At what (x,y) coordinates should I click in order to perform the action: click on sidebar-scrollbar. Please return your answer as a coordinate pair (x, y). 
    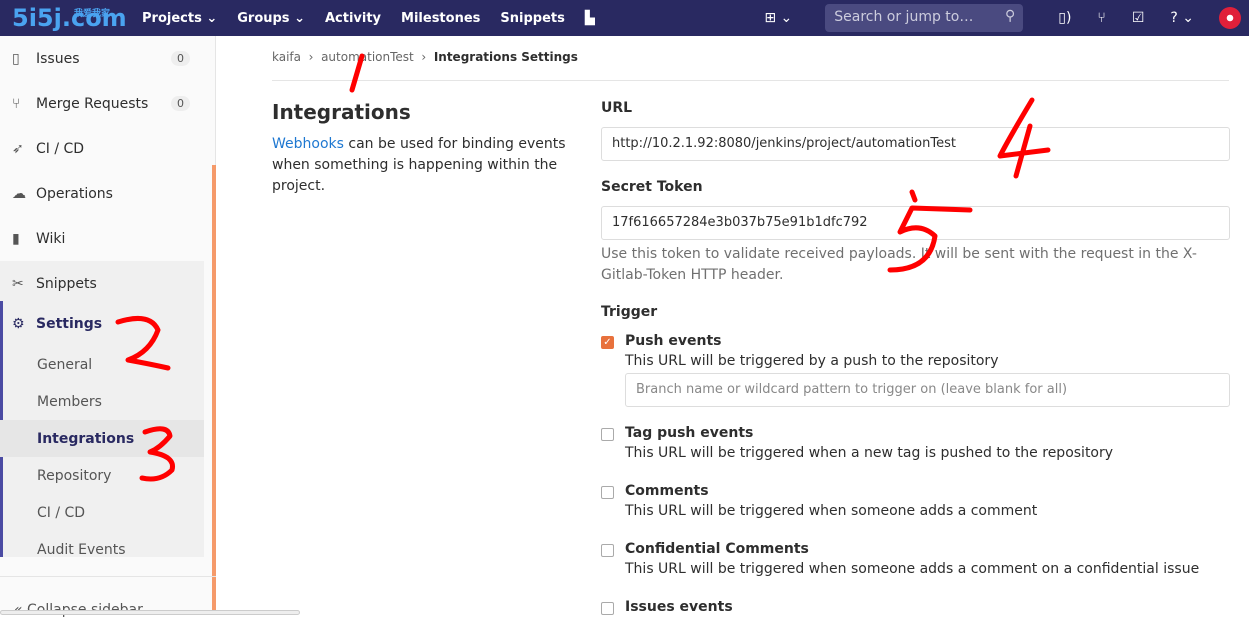
    Looking at the image, I should click on (214, 388).